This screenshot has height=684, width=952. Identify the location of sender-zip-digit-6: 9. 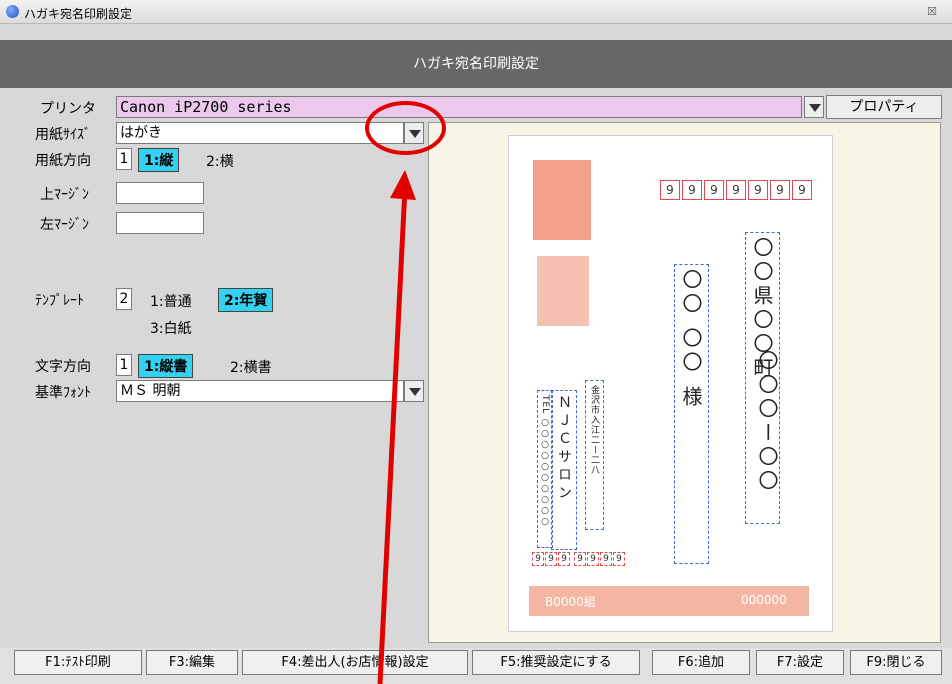
(606, 559).